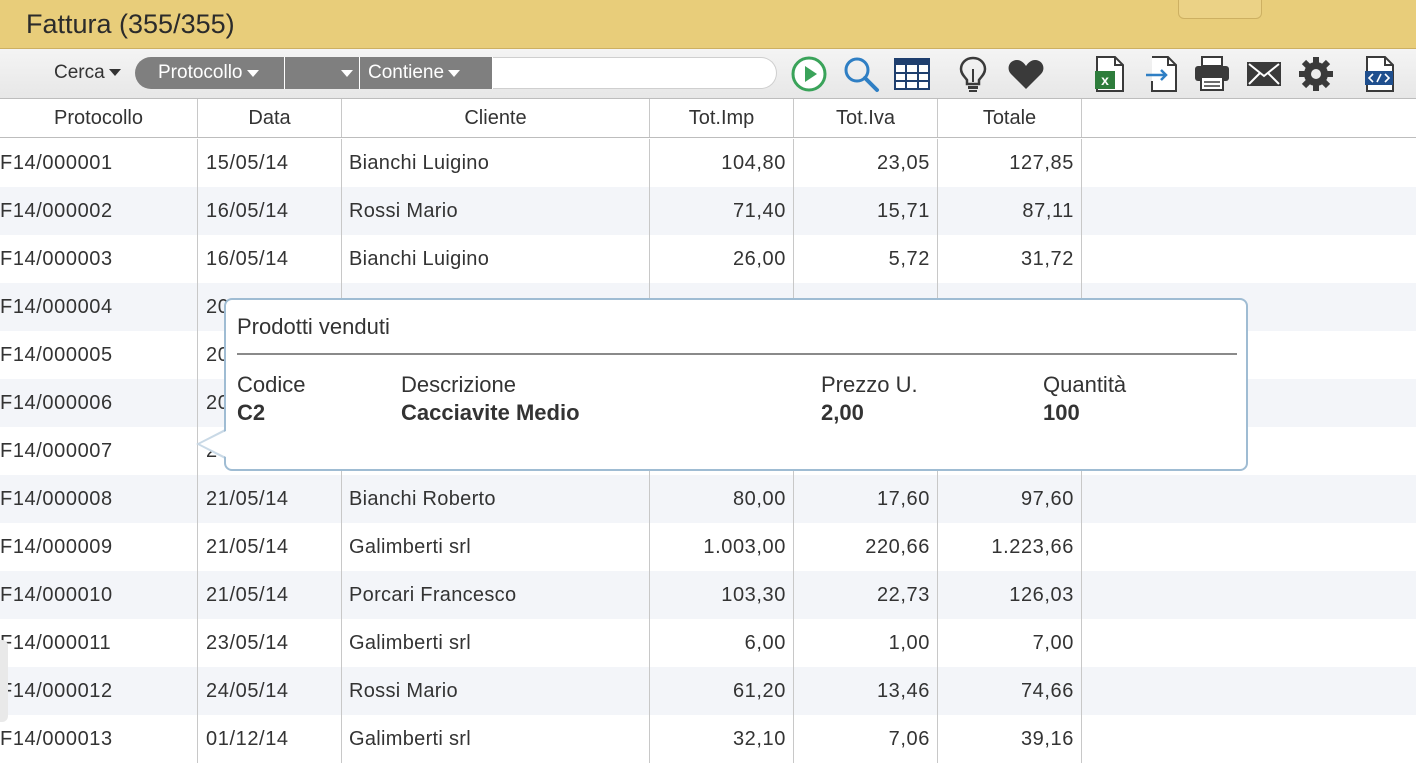 This screenshot has width=1416, height=766. I want to click on condition-select-label: Contiene, so click(406, 72).